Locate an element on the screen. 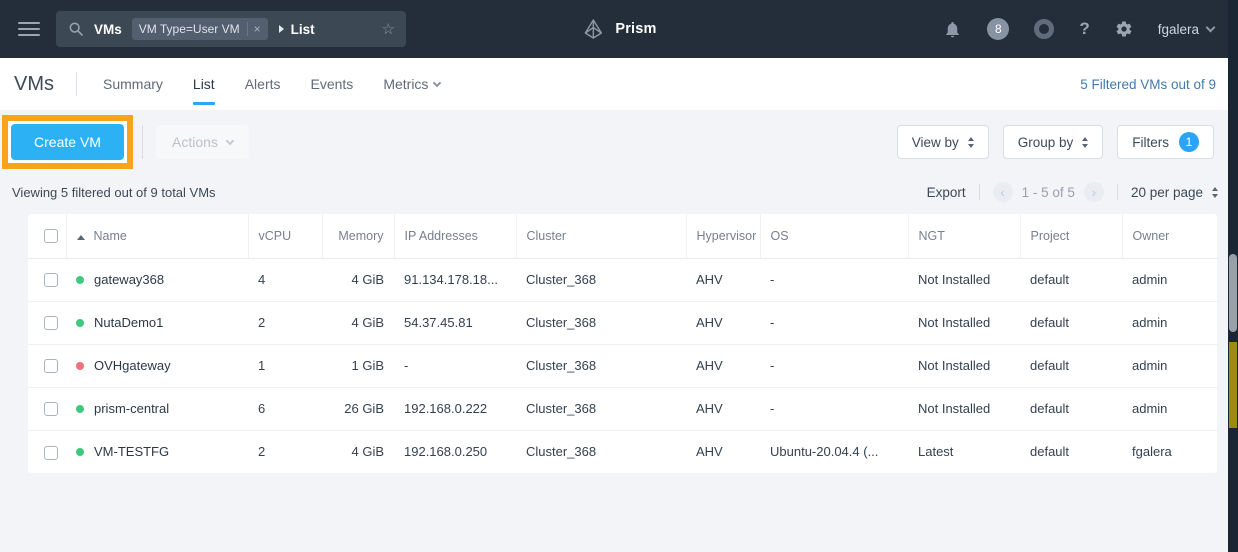 This screenshot has width=1238, height=552. filters-button: Filters 1 is located at coordinates (1165, 142).